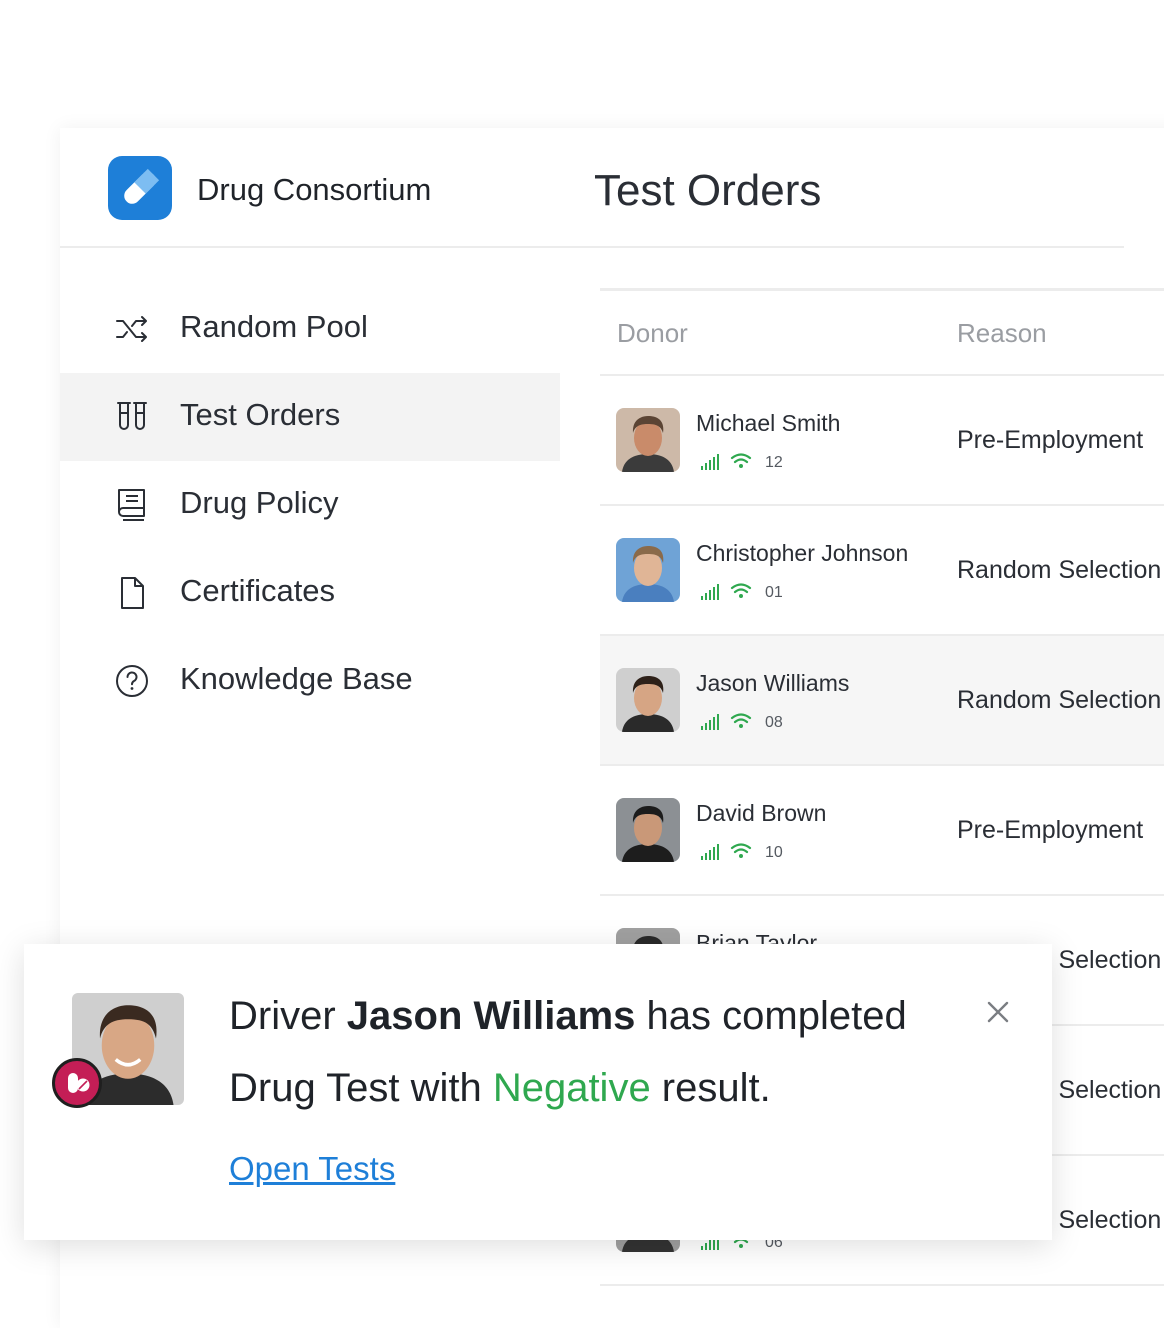 The image size is (1164, 1328). I want to click on driver-name: Jason Williams, so click(491, 1016).